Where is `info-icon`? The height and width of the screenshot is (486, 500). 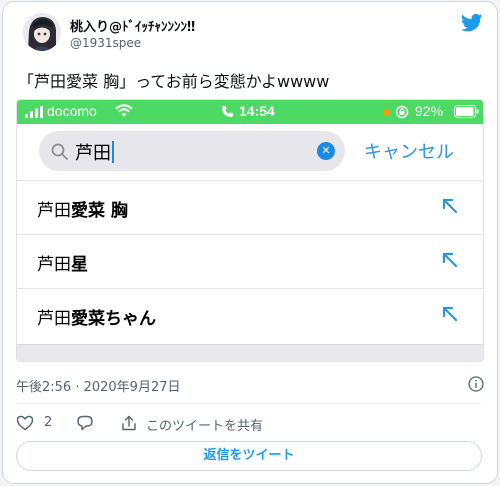
info-icon is located at coordinates (476, 384).